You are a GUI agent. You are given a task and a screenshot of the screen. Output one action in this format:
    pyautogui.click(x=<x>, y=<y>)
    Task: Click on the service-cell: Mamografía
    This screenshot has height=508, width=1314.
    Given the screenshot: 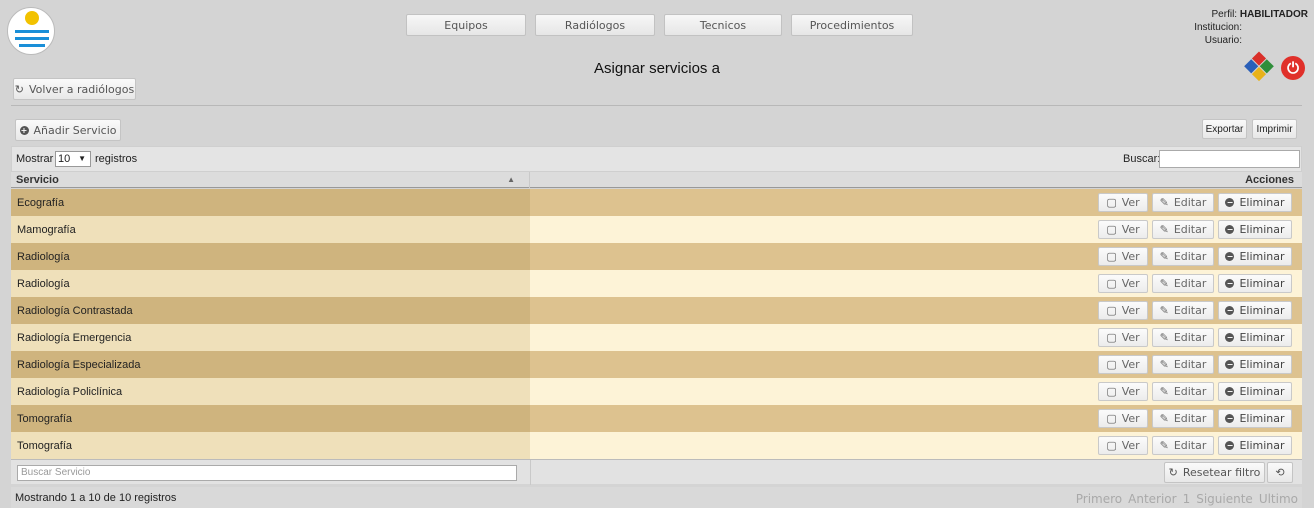 What is the action you would take?
    pyautogui.click(x=270, y=229)
    